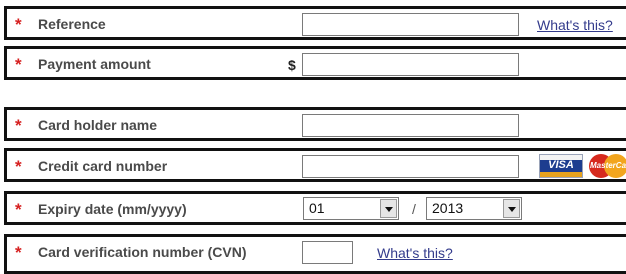 The height and width of the screenshot is (274, 626). I want to click on card-holder-name-row: * Card holder name, so click(315, 124).